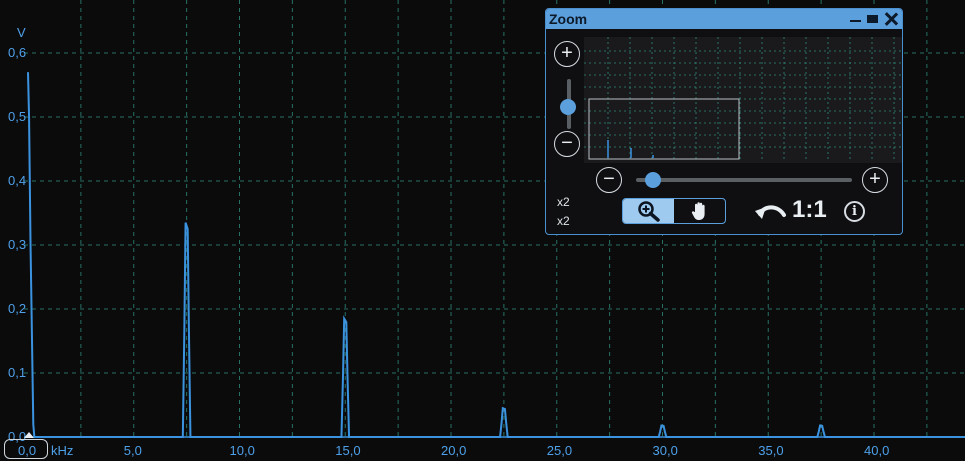 This screenshot has height=461, width=965. Describe the element at coordinates (17, 372) in the screenshot. I see `y-tick-label: 0,1` at that location.